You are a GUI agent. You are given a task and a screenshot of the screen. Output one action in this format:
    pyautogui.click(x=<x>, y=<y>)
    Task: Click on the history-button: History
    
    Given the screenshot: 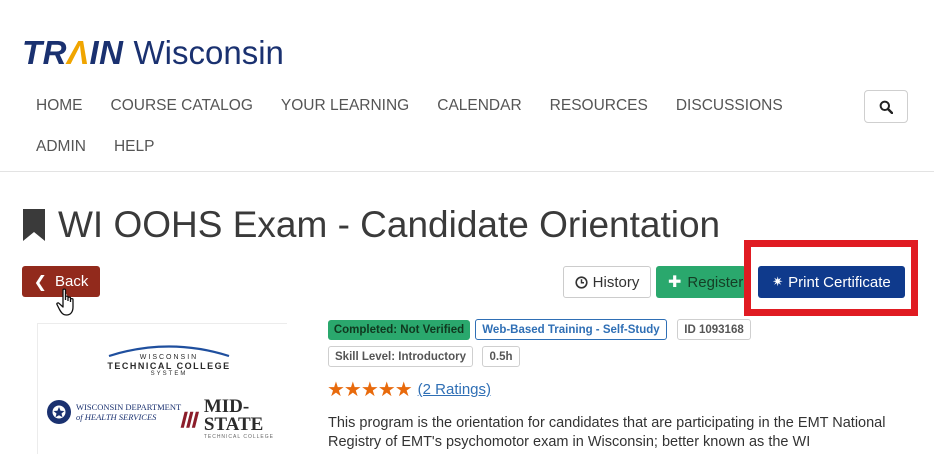 What is the action you would take?
    pyautogui.click(x=607, y=282)
    